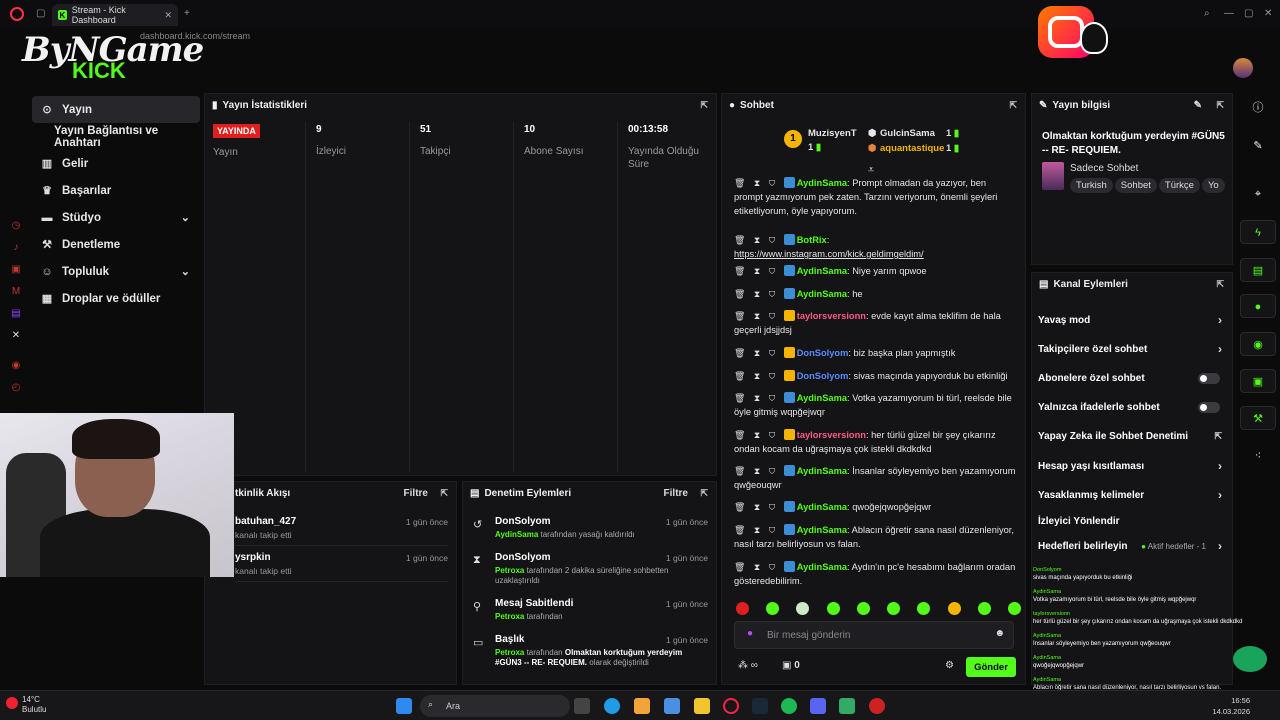 This screenshot has width=1280, height=720. What do you see at coordinates (847, 706) in the screenshot?
I see `app-icon` at bounding box center [847, 706].